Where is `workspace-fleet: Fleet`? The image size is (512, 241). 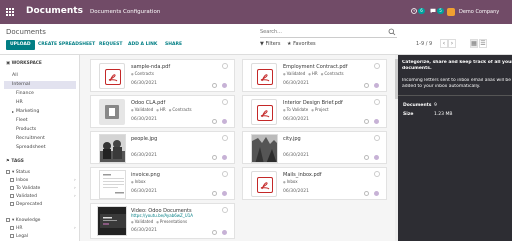 workspace-fleet: Fleet is located at coordinates (40, 121).